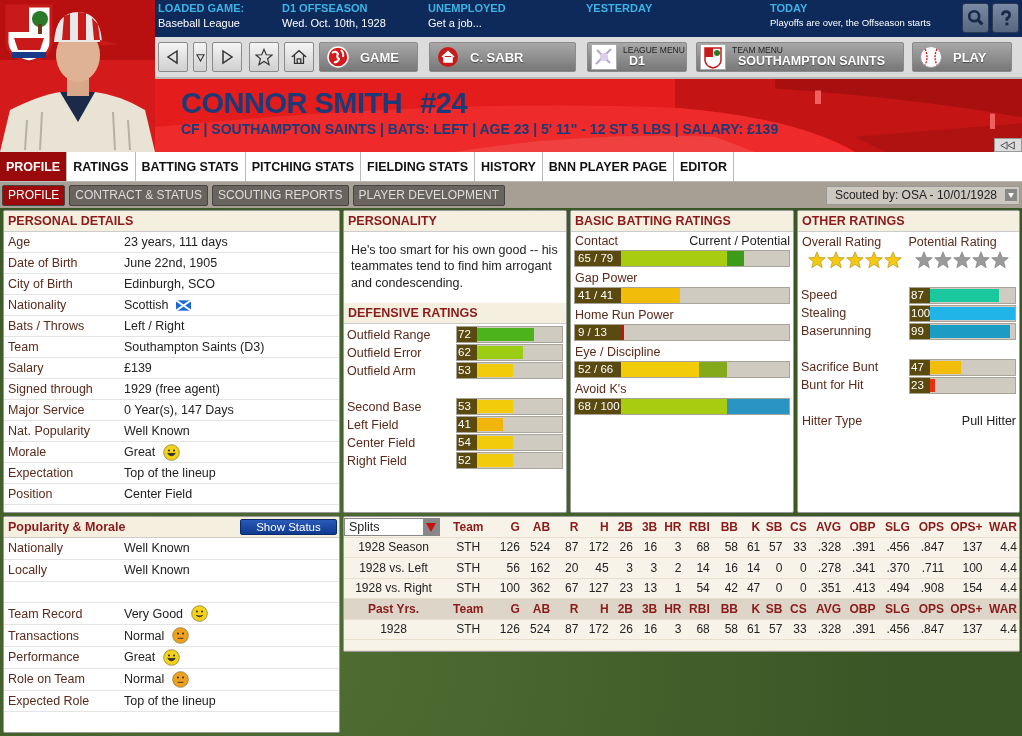 The height and width of the screenshot is (736, 1022). What do you see at coordinates (620, 8) in the screenshot?
I see `info-label: YESTERDAY` at bounding box center [620, 8].